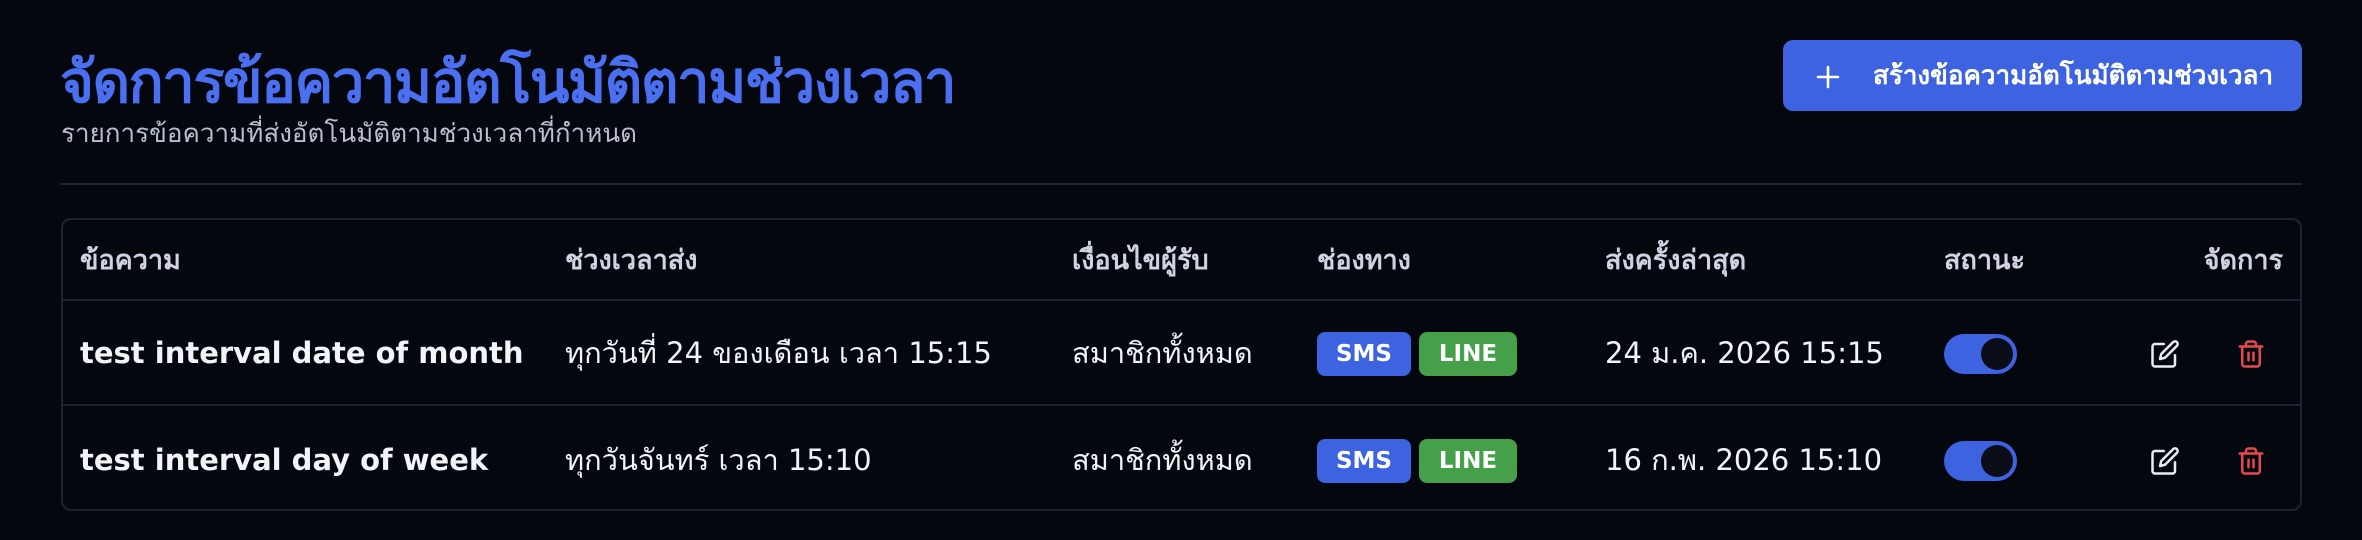  What do you see at coordinates (631, 260) in the screenshot?
I see `column-header-schedule: ช่วงเวลาส่ง` at bounding box center [631, 260].